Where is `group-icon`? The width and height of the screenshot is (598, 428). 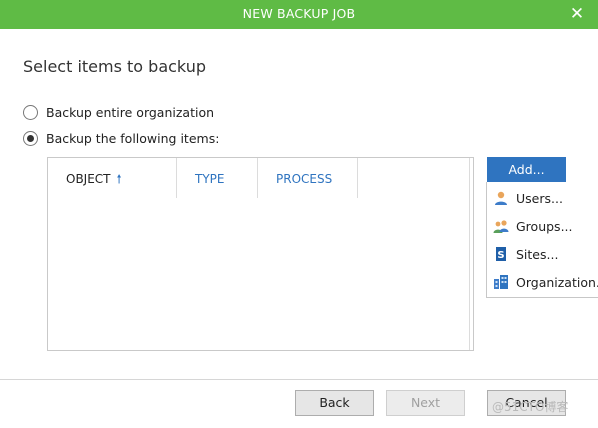
group-icon is located at coordinates (501, 226).